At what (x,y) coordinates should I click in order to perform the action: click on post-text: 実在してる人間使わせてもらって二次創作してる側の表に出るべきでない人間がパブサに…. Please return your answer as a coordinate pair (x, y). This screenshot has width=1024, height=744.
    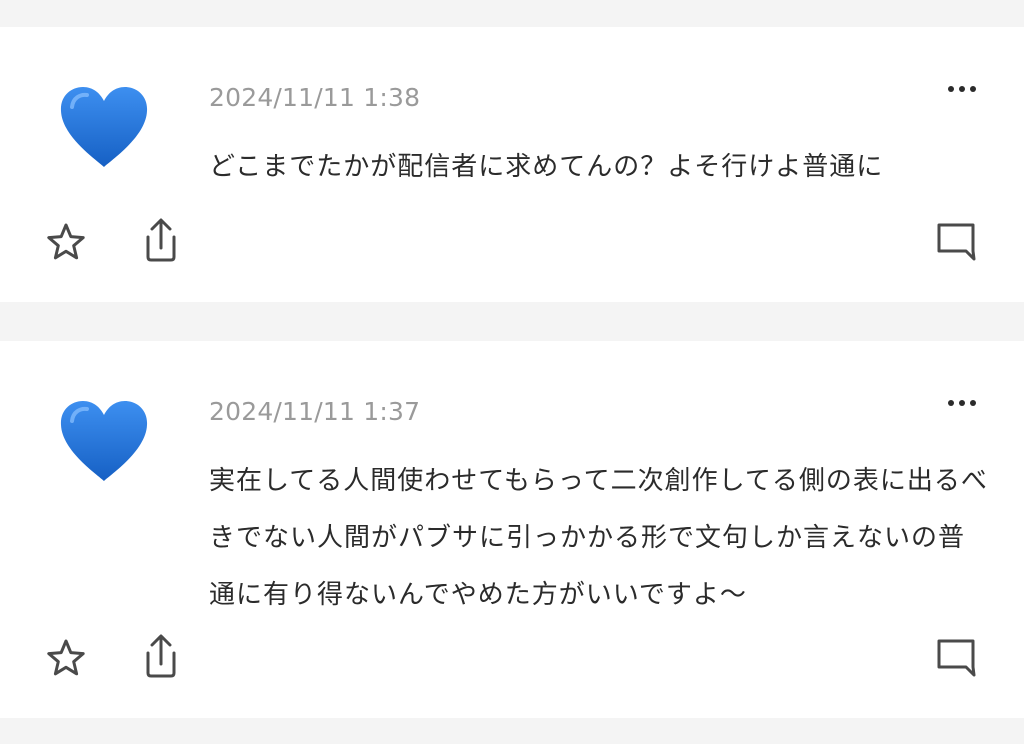
    Looking at the image, I should click on (598, 538).